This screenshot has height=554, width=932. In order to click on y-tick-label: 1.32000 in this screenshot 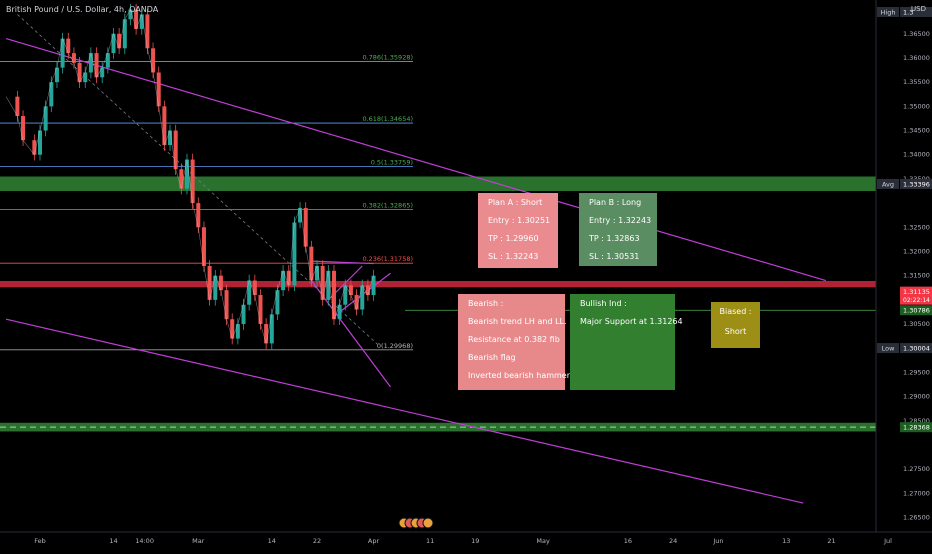, I will do `click(916, 251)`.